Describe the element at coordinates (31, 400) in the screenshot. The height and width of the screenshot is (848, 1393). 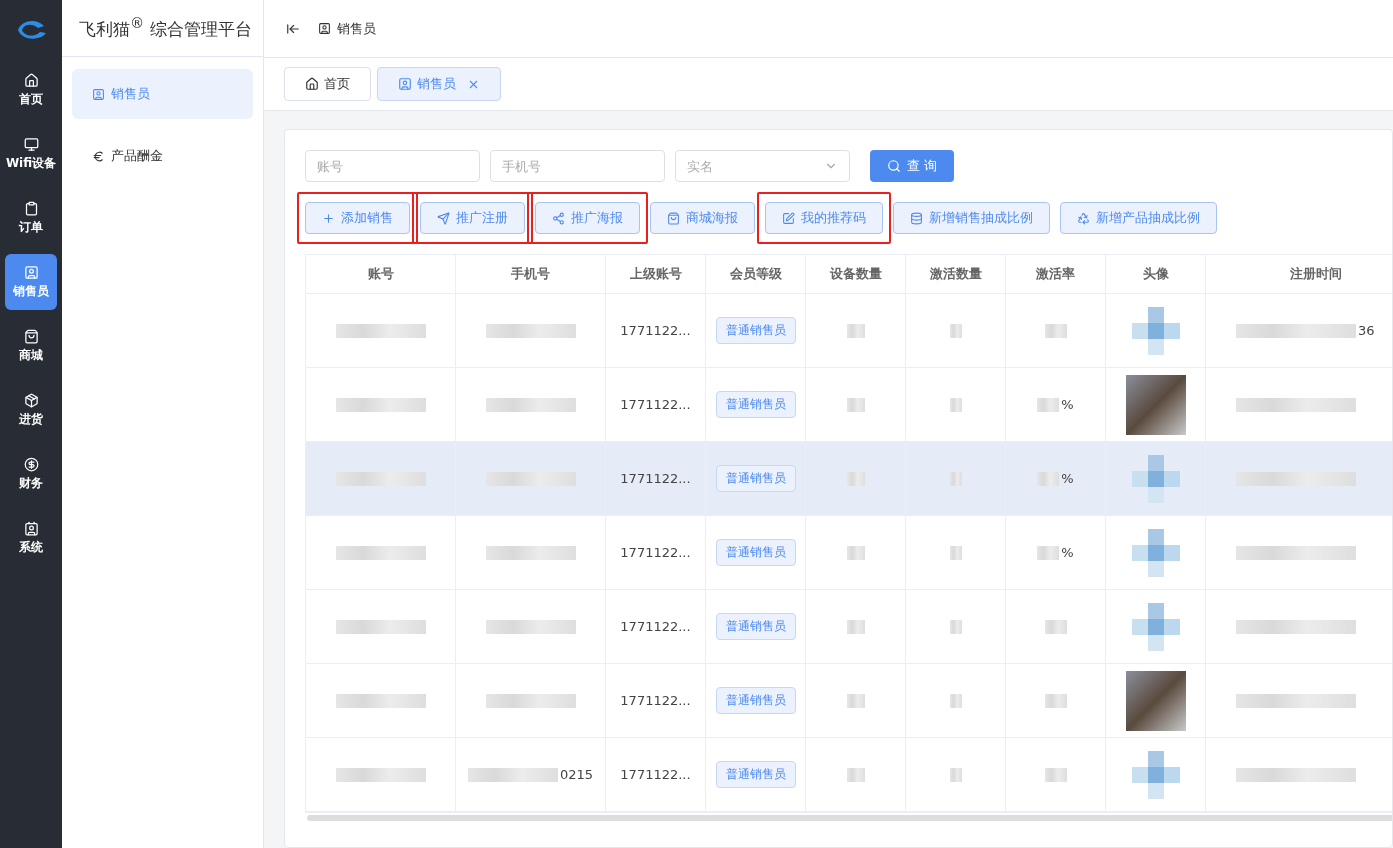
I see `box-icon` at that location.